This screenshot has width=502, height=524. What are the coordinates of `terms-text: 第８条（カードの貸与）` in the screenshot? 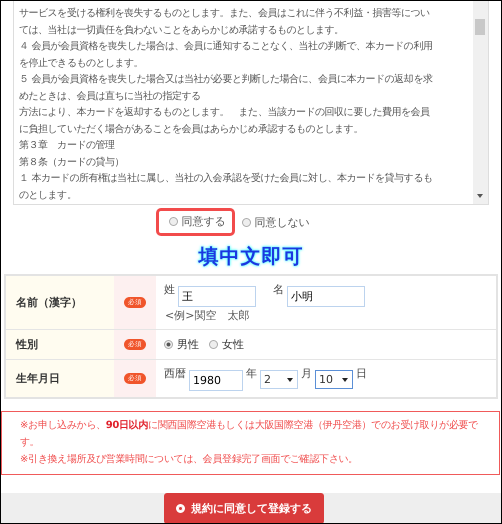 It's located at (72, 163).